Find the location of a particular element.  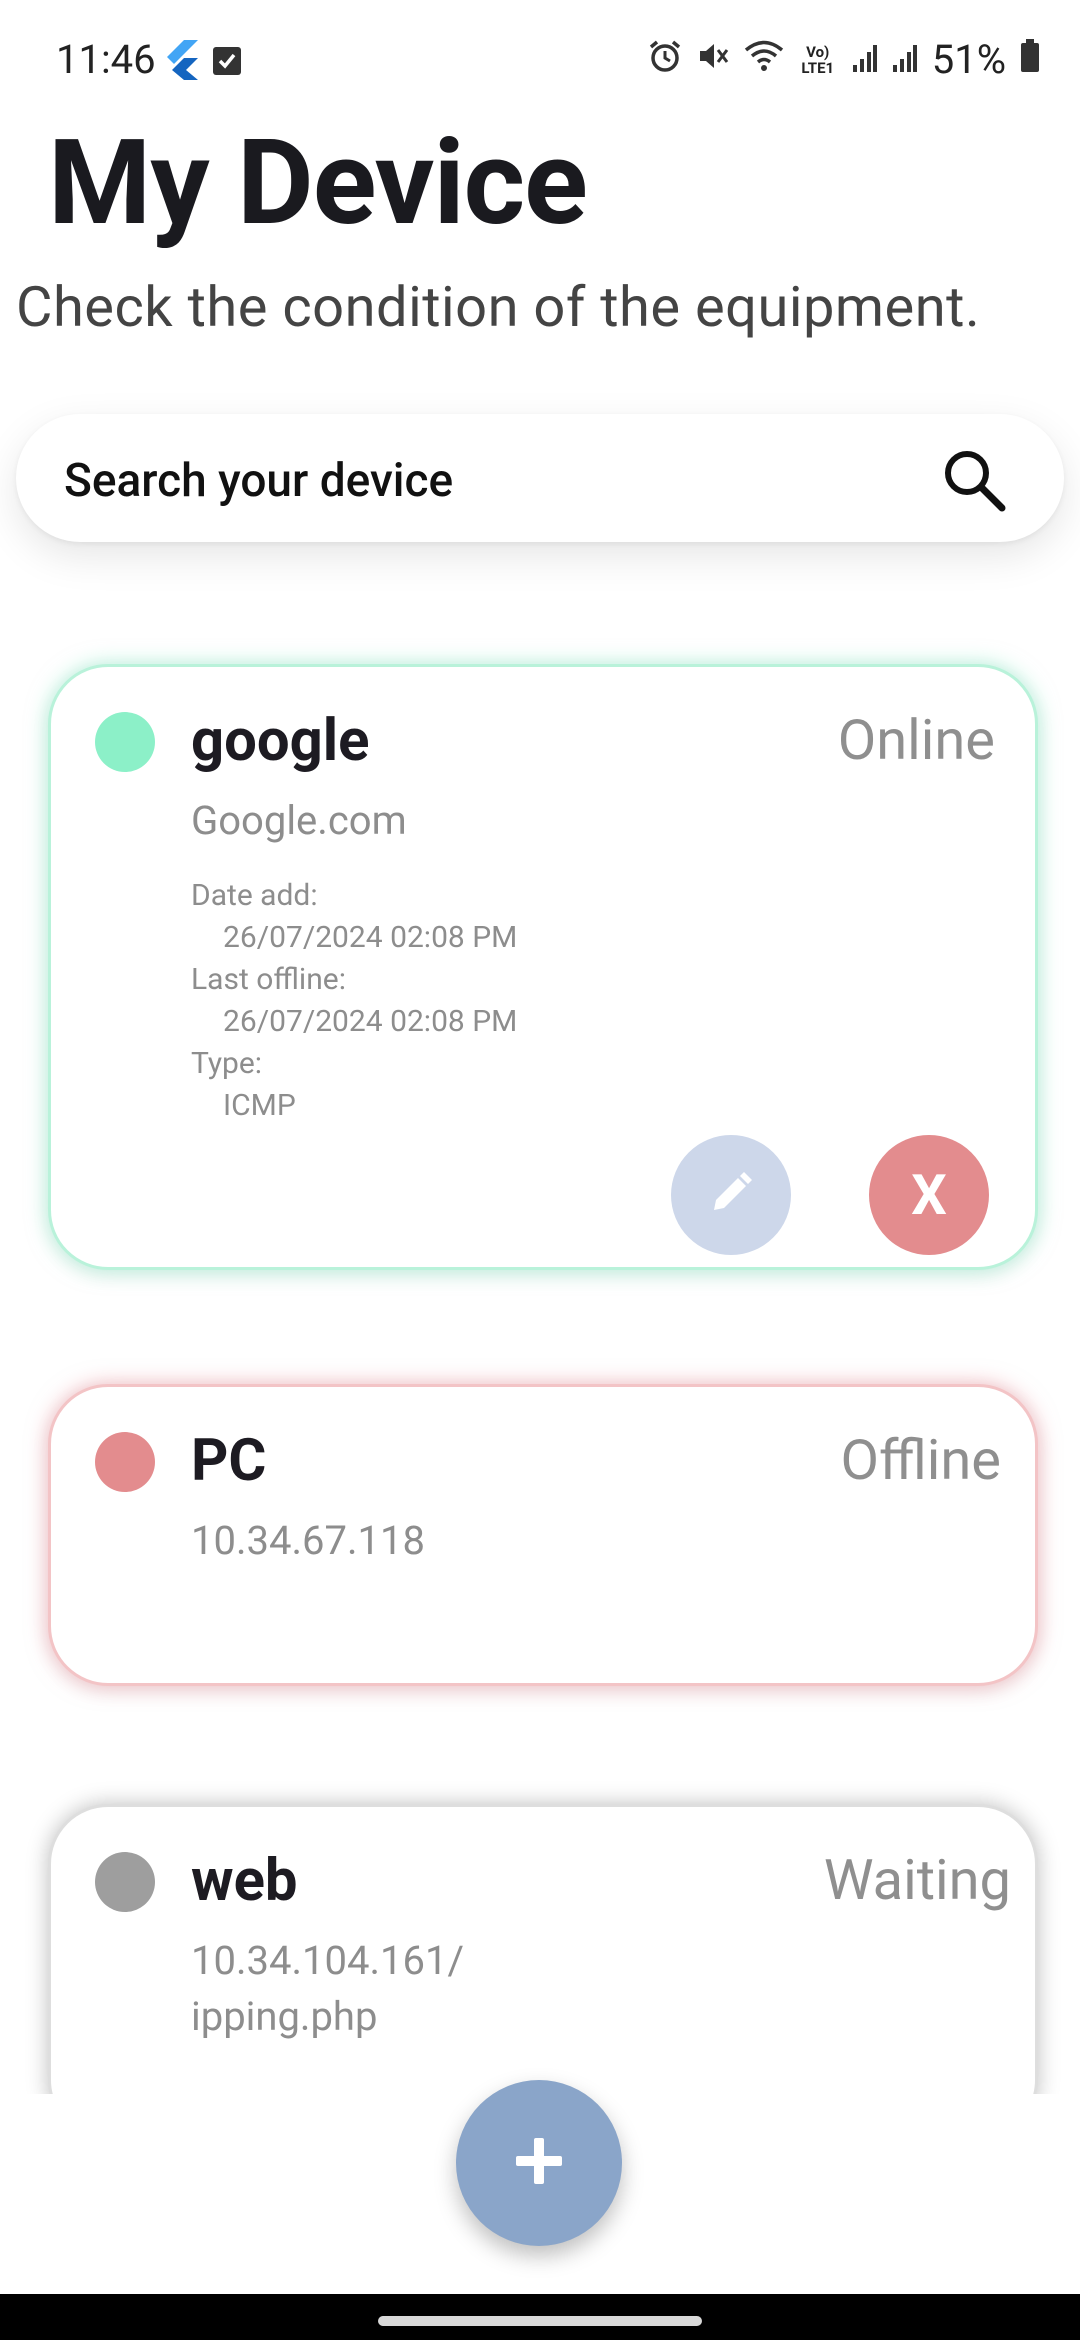

device-address: 10.34.67.118 is located at coordinates (308, 1540).